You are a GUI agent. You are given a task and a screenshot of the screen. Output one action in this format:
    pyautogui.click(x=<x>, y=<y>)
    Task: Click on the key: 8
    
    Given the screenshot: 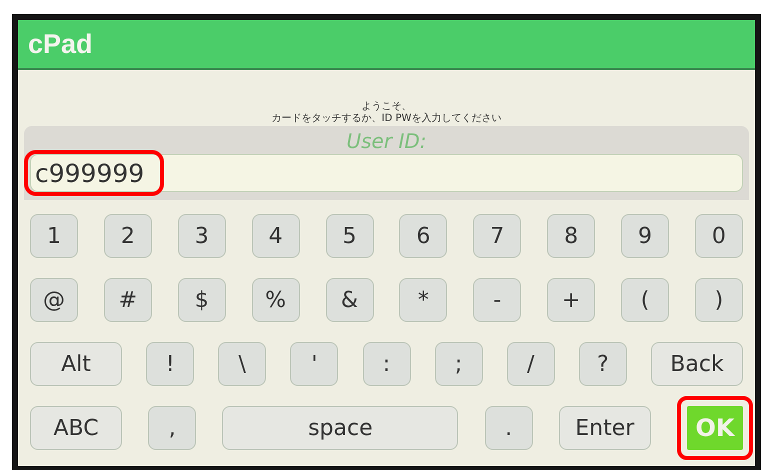 What is the action you would take?
    pyautogui.click(x=571, y=236)
    